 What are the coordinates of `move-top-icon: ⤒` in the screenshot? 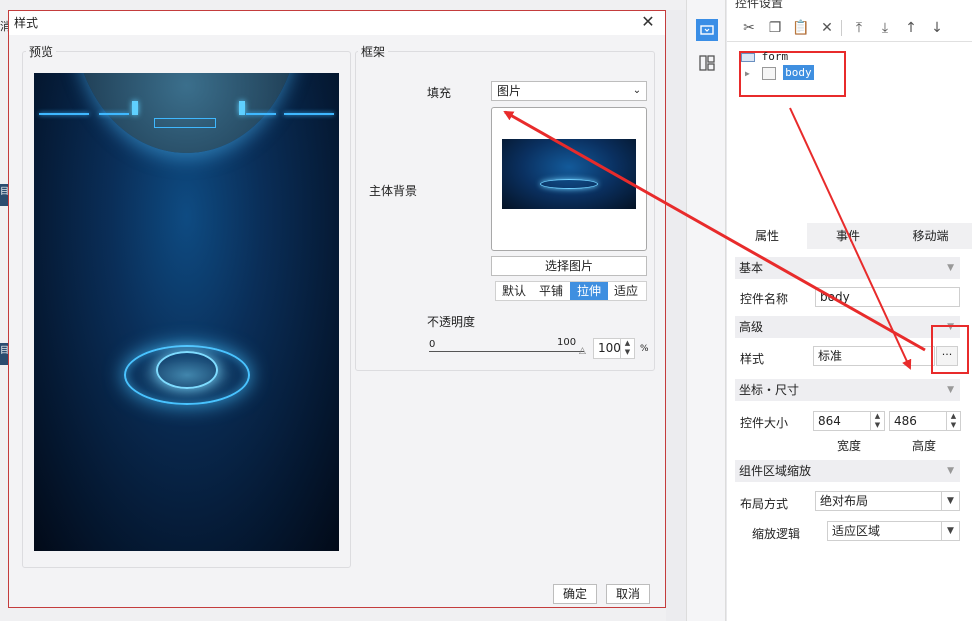 It's located at (859, 28).